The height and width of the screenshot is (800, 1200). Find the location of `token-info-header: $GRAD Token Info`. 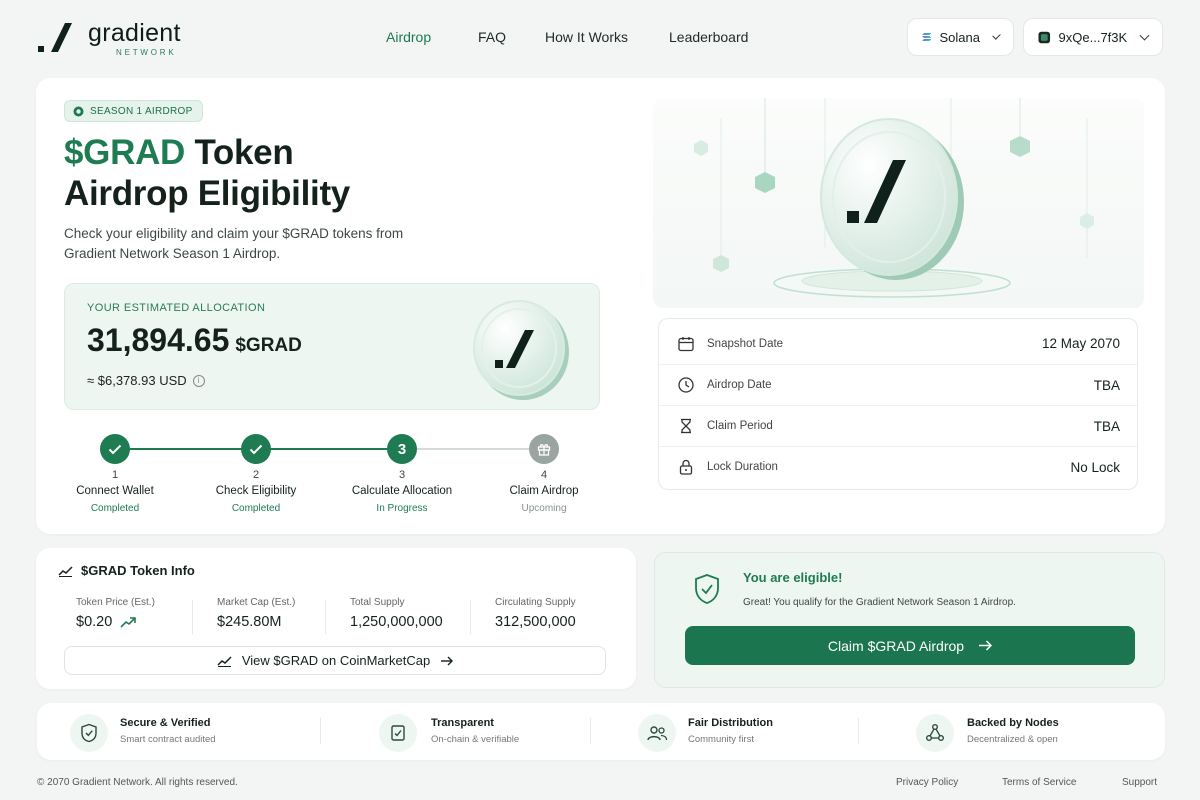

token-info-header: $GRAD Token Info is located at coordinates (126, 570).